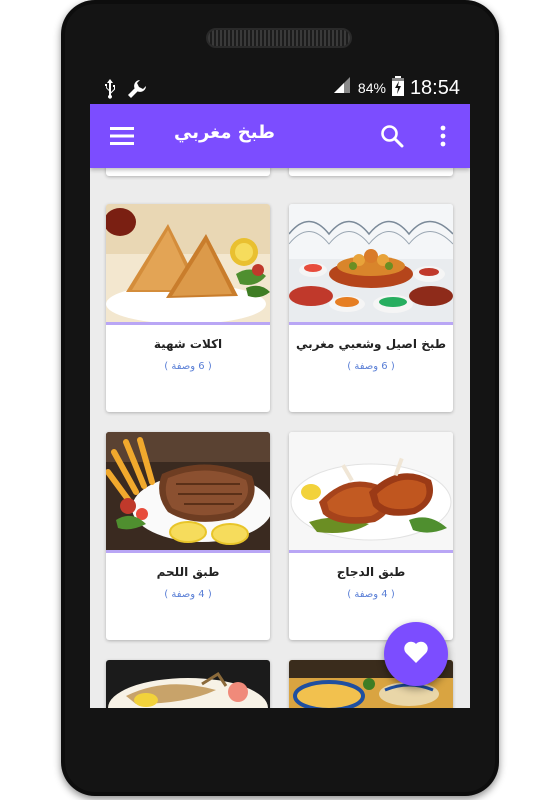  I want to click on category-title: طبخ اصيل وشعبي مغربي, so click(371, 344).